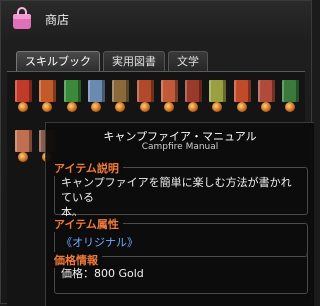  Describe the element at coordinates (58, 61) in the screenshot. I see `tab-skillbook: スキルブック` at that location.